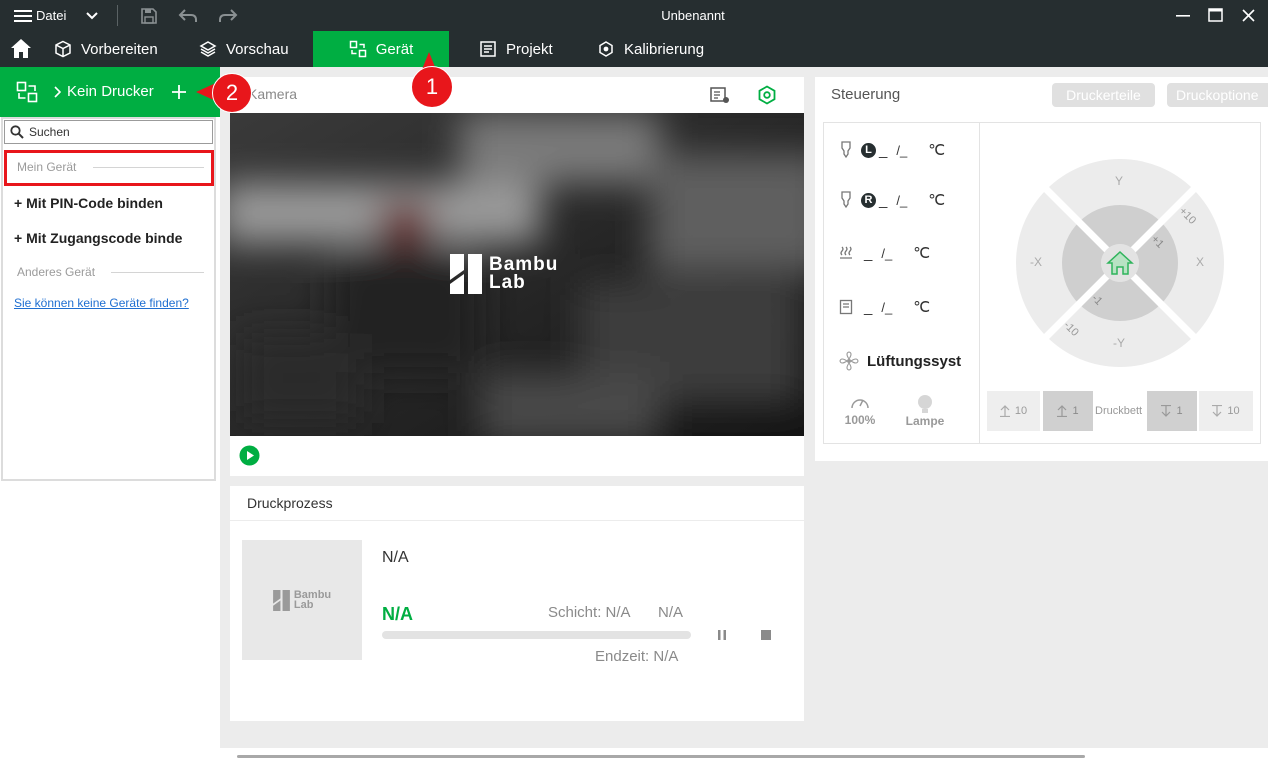 The height and width of the screenshot is (764, 1268). What do you see at coordinates (664, 49) in the screenshot?
I see `tab-calibration-label: Kalibrierung` at bounding box center [664, 49].